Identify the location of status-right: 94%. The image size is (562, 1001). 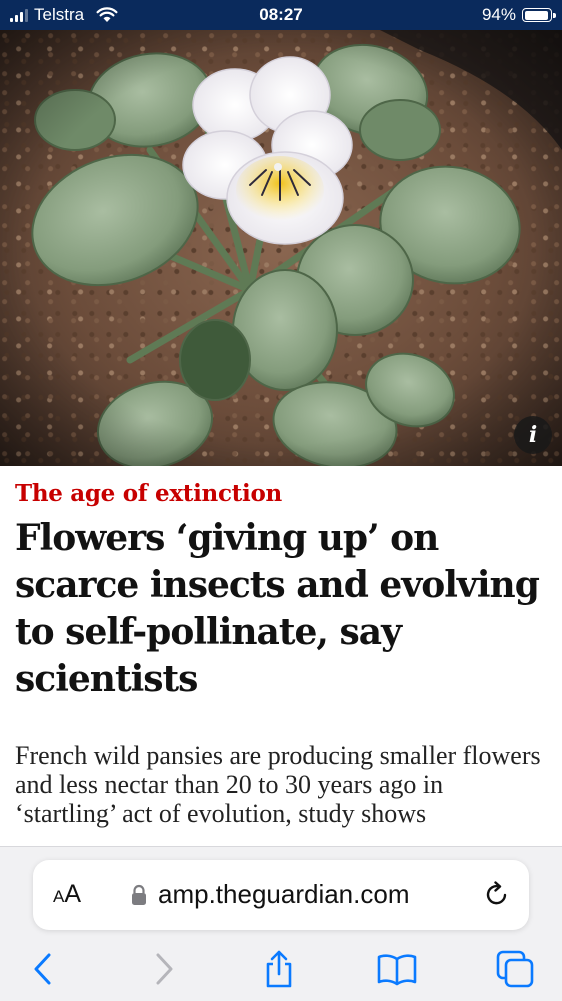
(518, 15).